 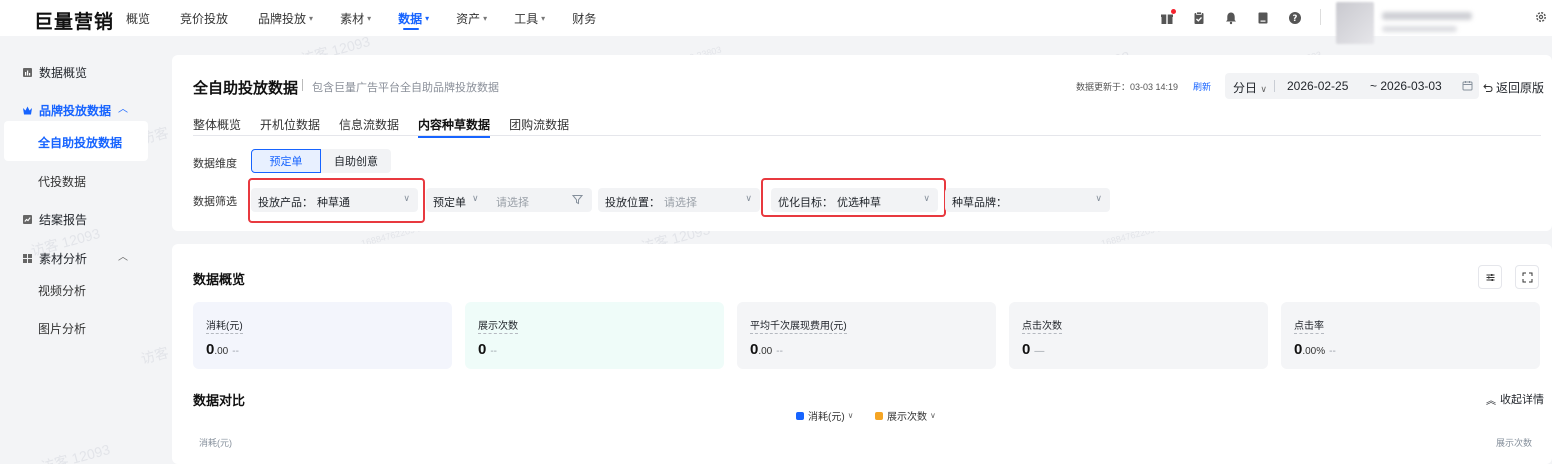 What do you see at coordinates (1317, 86) in the screenshot?
I see `date-start: 2026-02-25` at bounding box center [1317, 86].